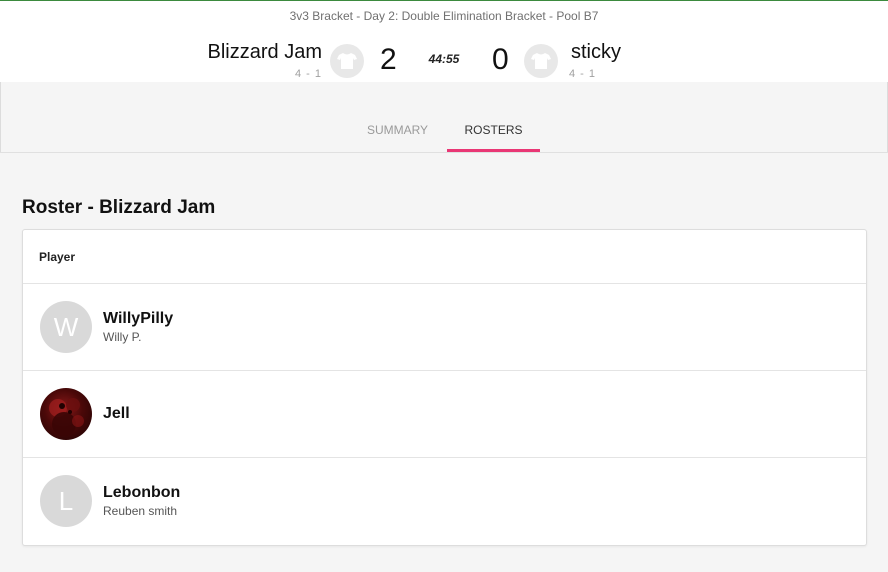 The height and width of the screenshot is (572, 888). What do you see at coordinates (66, 414) in the screenshot?
I see `avatar` at bounding box center [66, 414].